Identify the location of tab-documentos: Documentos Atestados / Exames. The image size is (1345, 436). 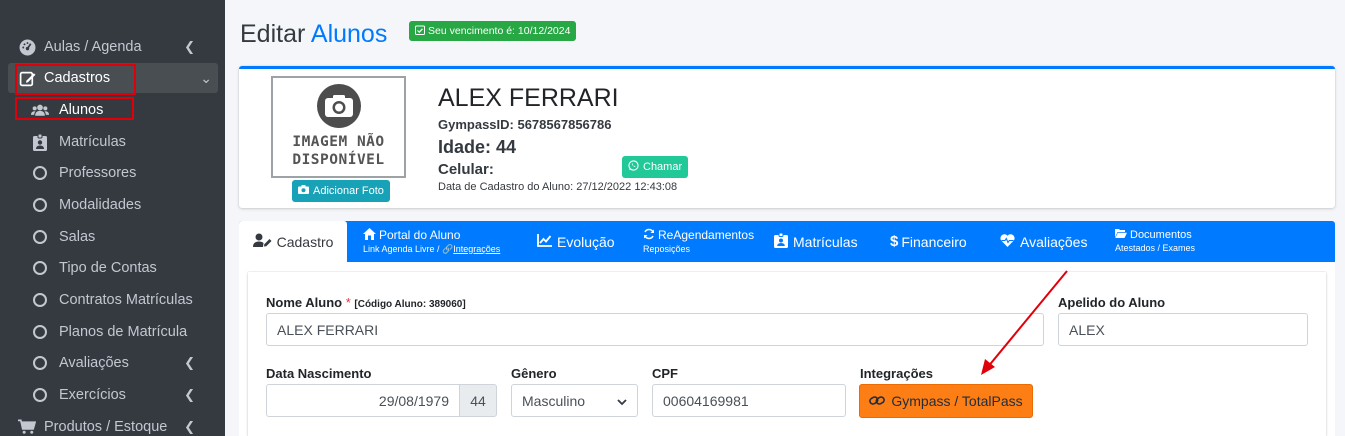
(1155, 241).